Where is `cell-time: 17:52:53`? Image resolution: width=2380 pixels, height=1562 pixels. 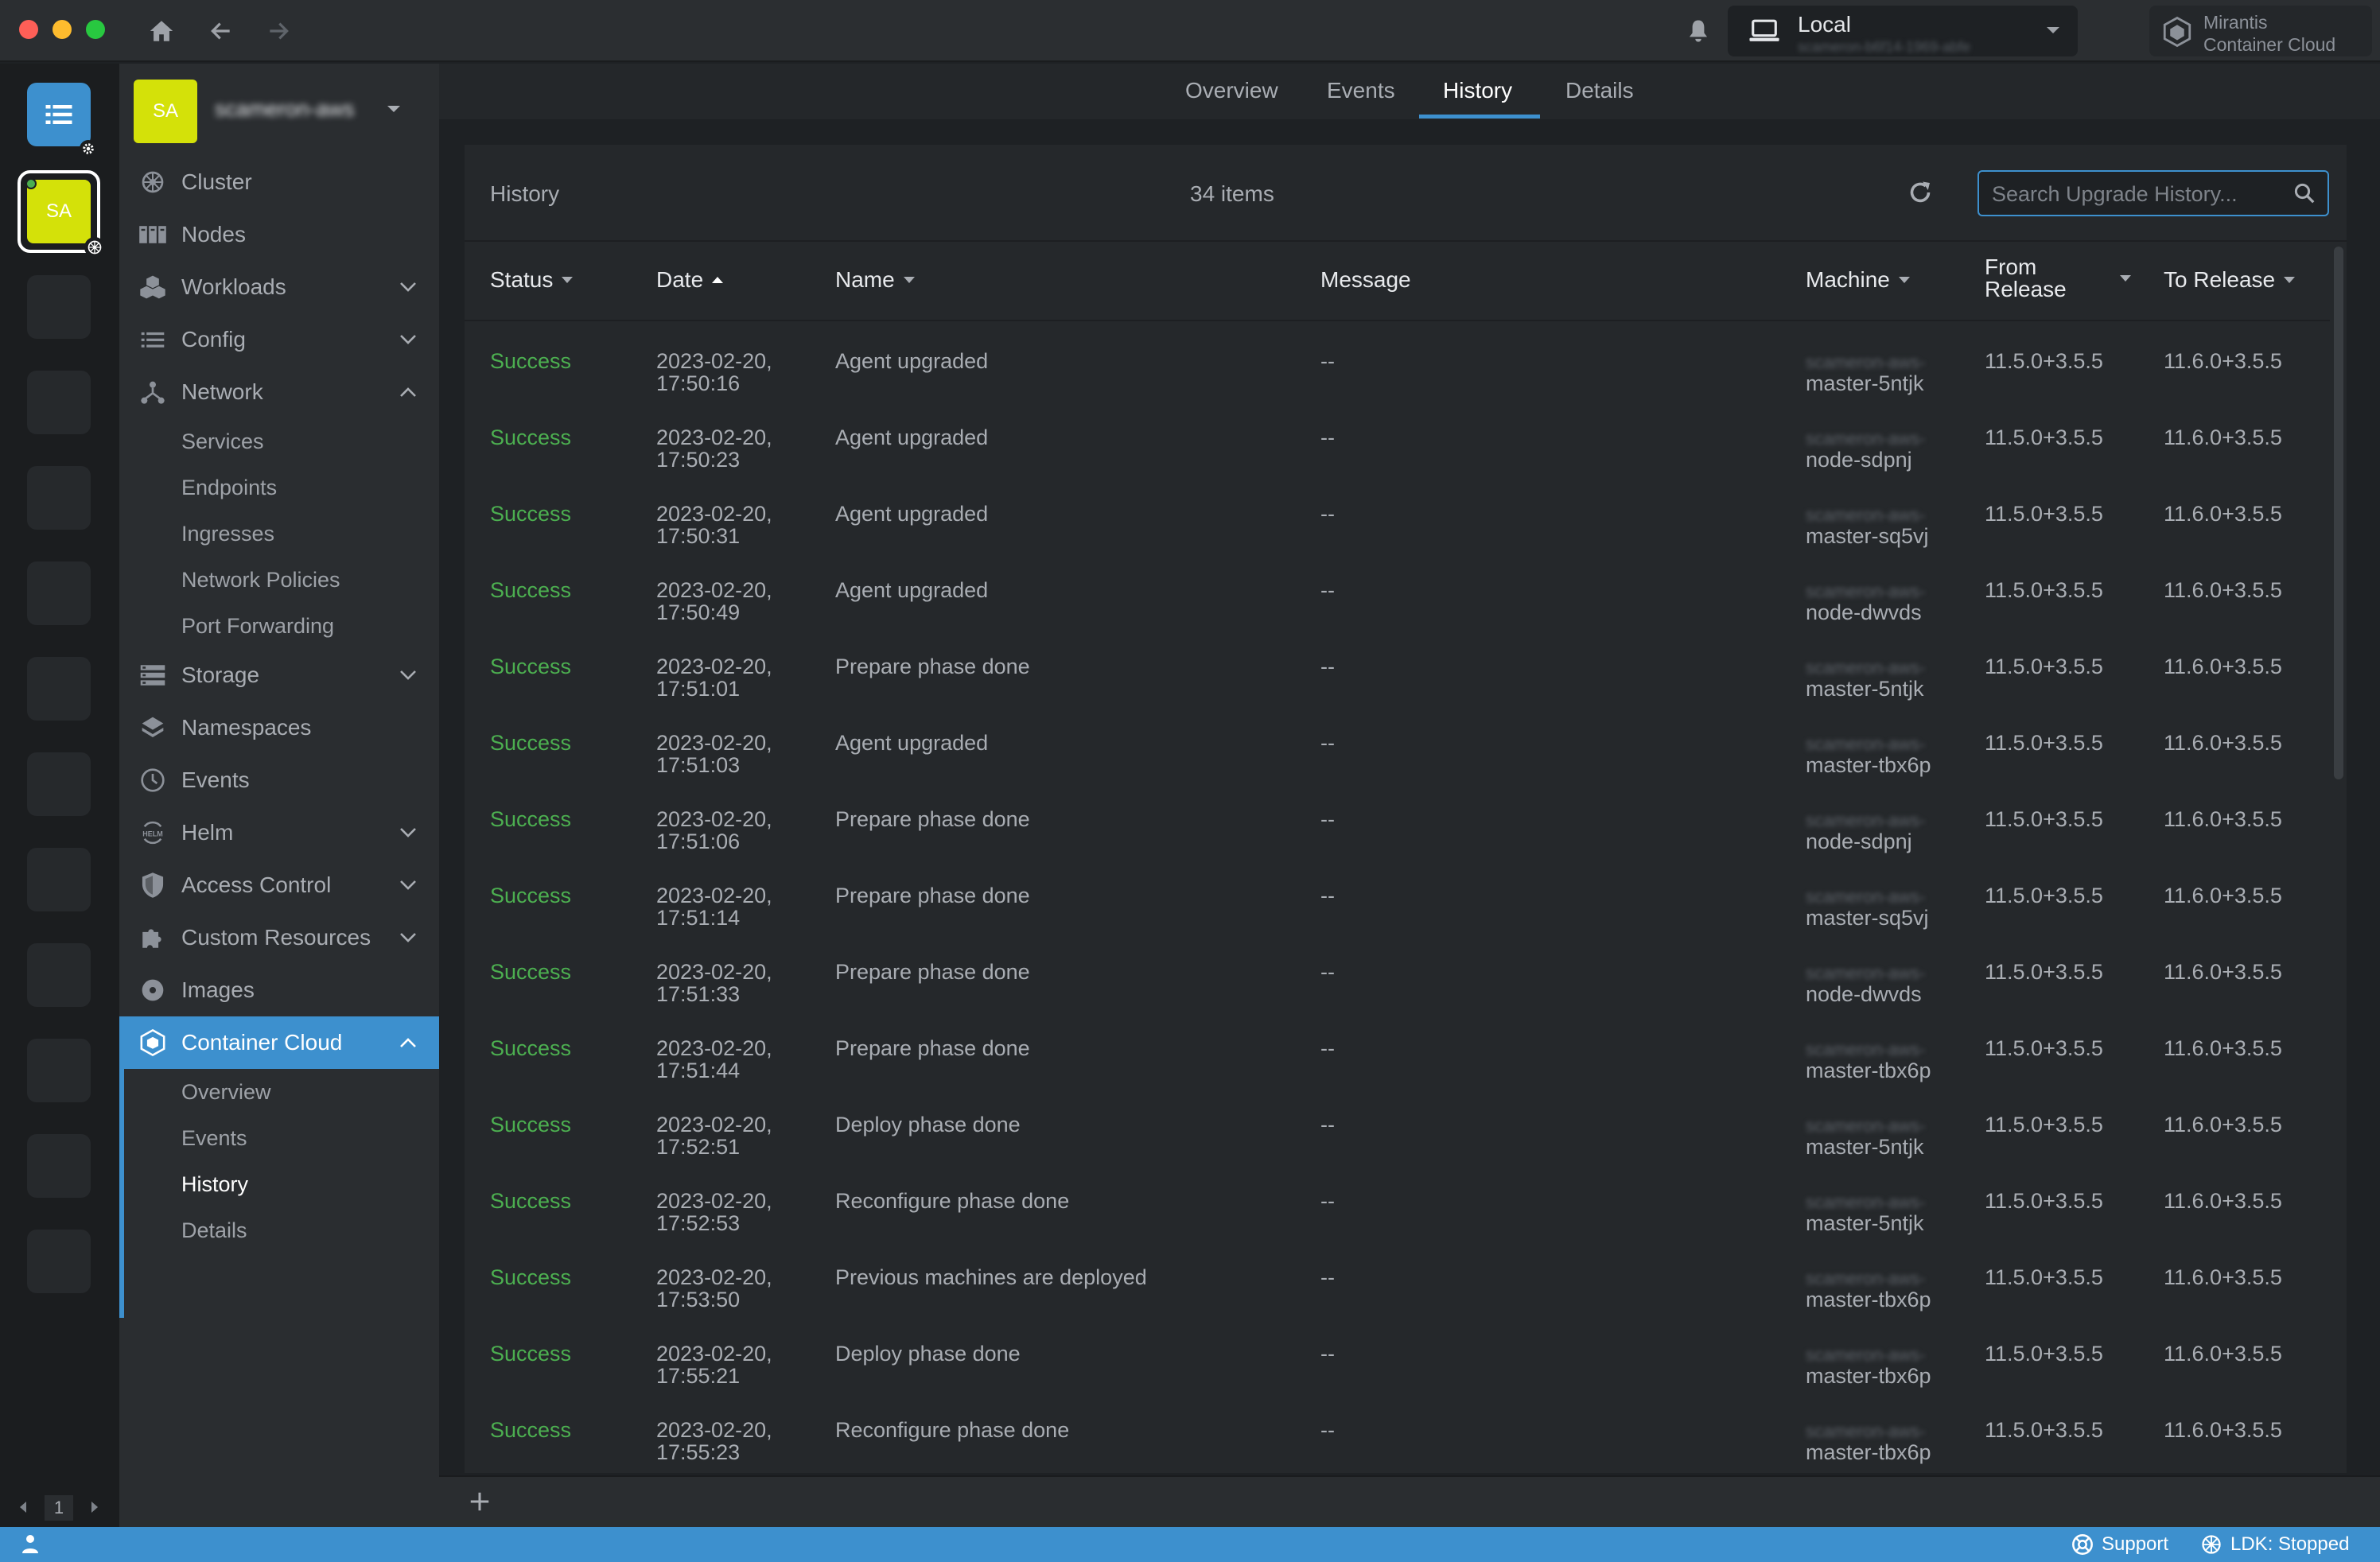
cell-time: 17:52:53 is located at coordinates (698, 1223).